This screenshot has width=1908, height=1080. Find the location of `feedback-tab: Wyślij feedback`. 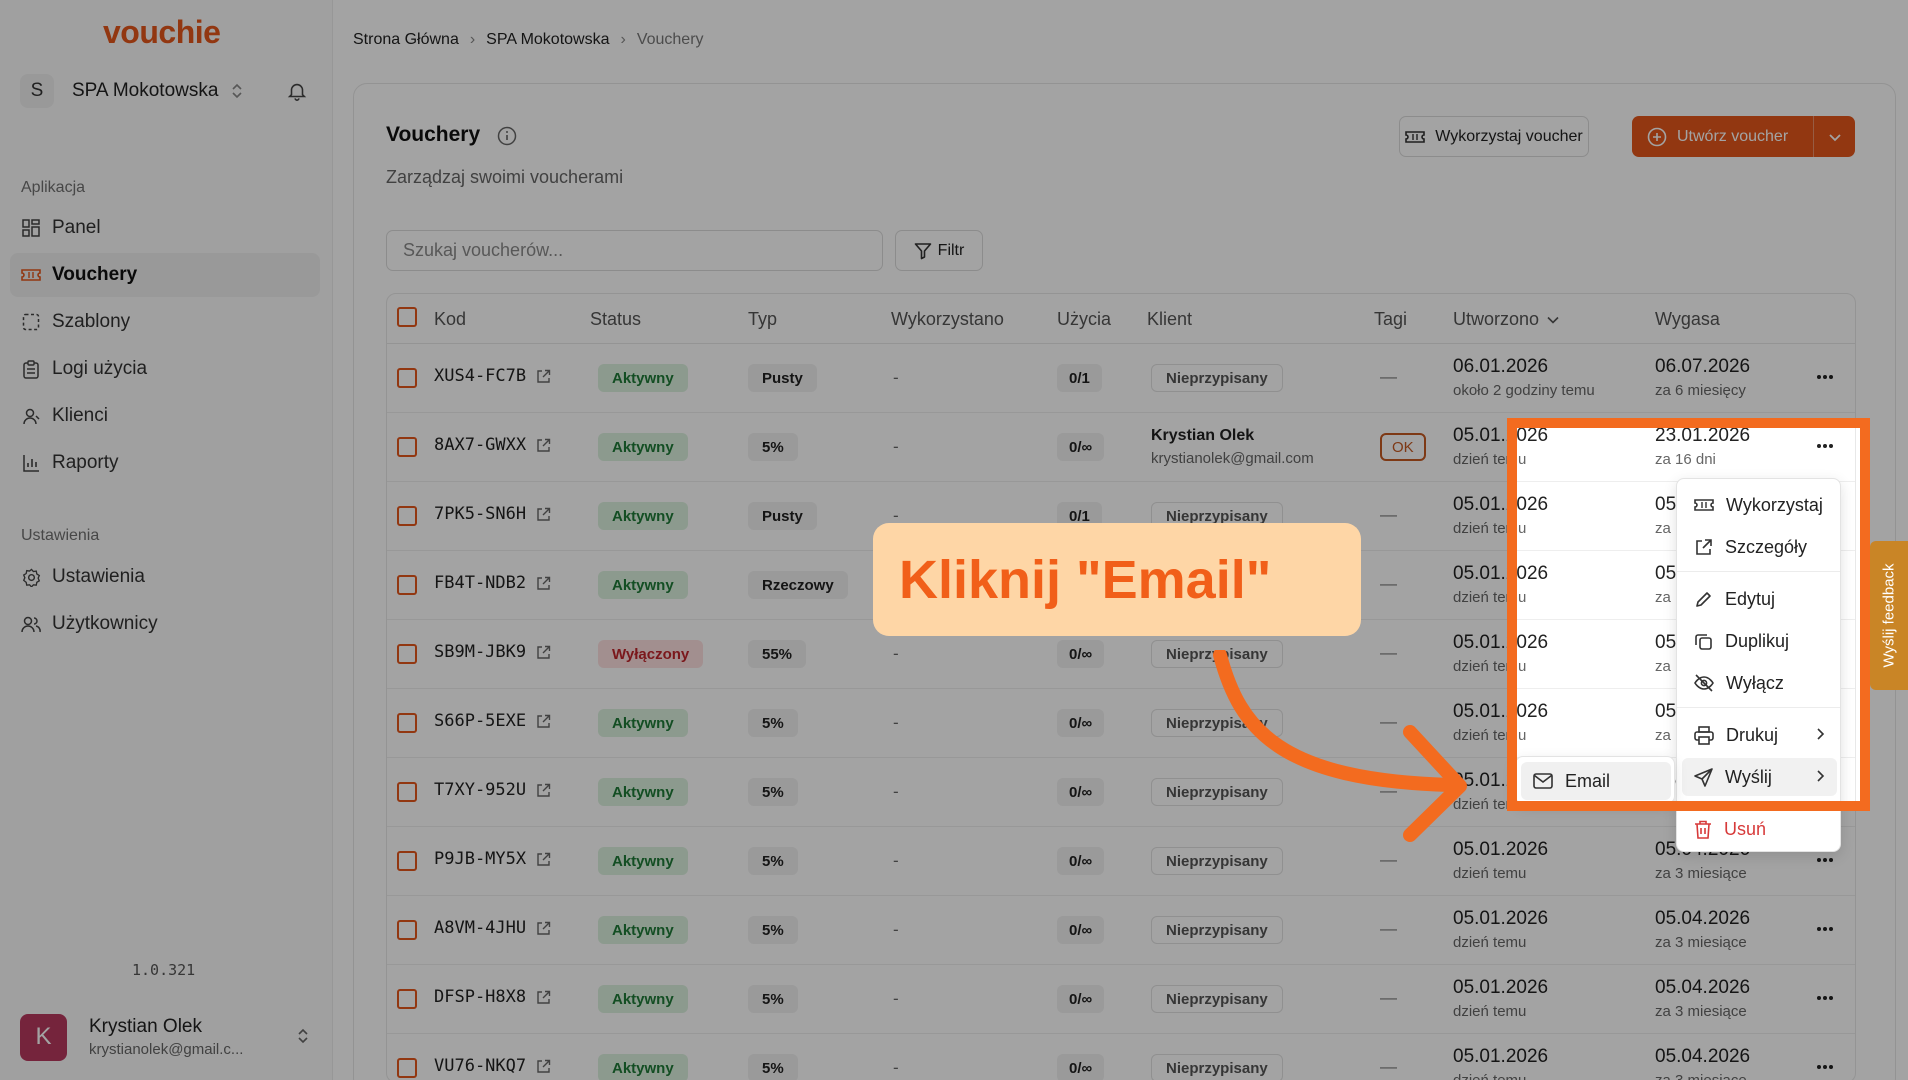

feedback-tab: Wyślij feedback is located at coordinates (1889, 615).